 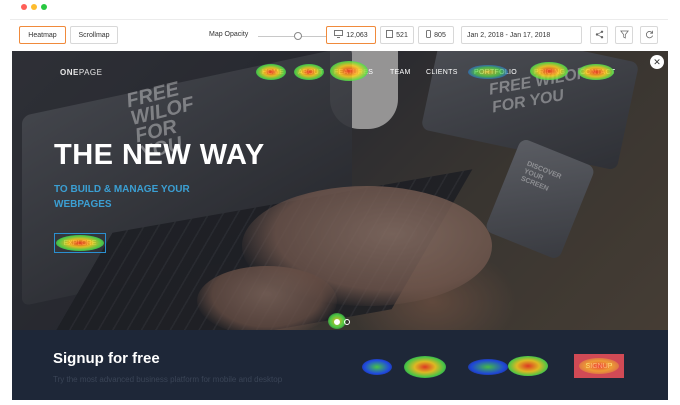 I want to click on map-opacity-label: Map Opacity, so click(x=229, y=34).